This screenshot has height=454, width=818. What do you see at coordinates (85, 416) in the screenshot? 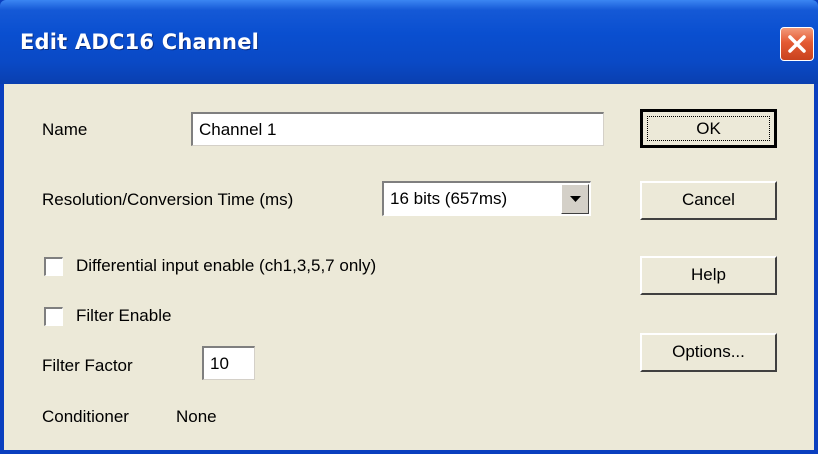
I see `conditioner-label: Conditioner` at bounding box center [85, 416].